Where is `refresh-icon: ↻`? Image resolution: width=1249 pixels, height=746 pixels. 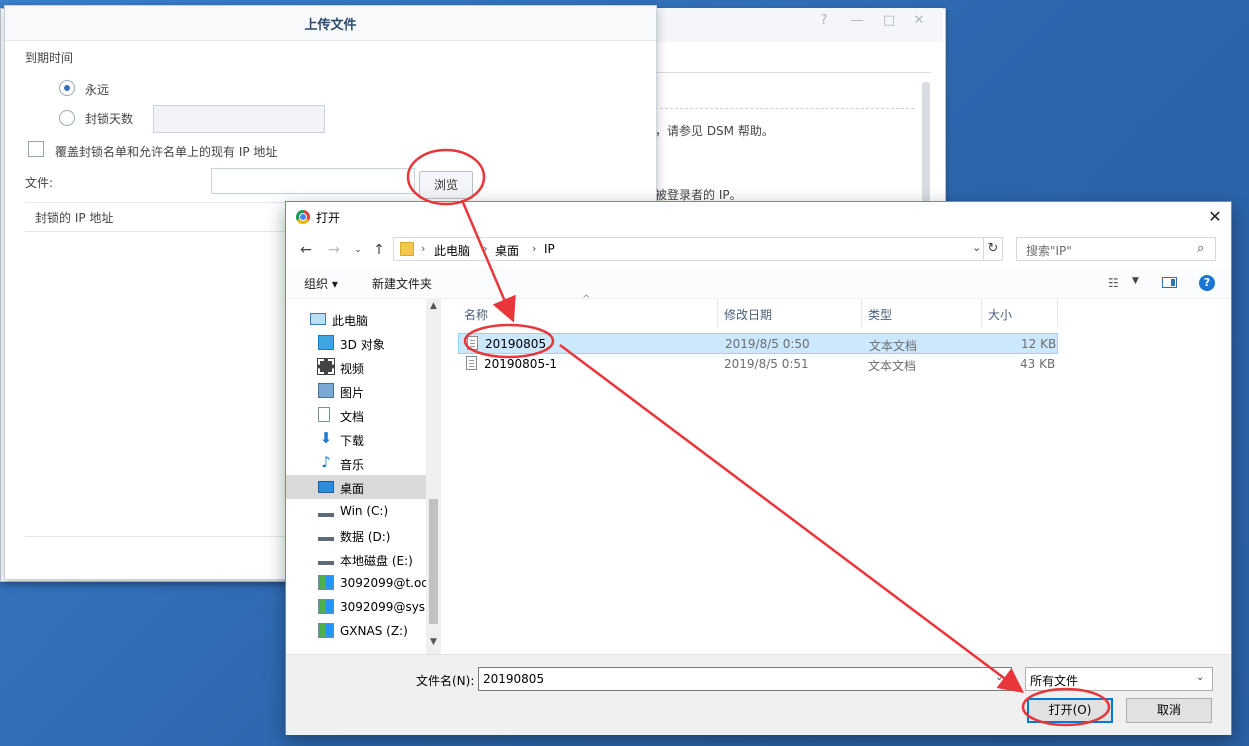
refresh-icon: ↻ is located at coordinates (993, 249).